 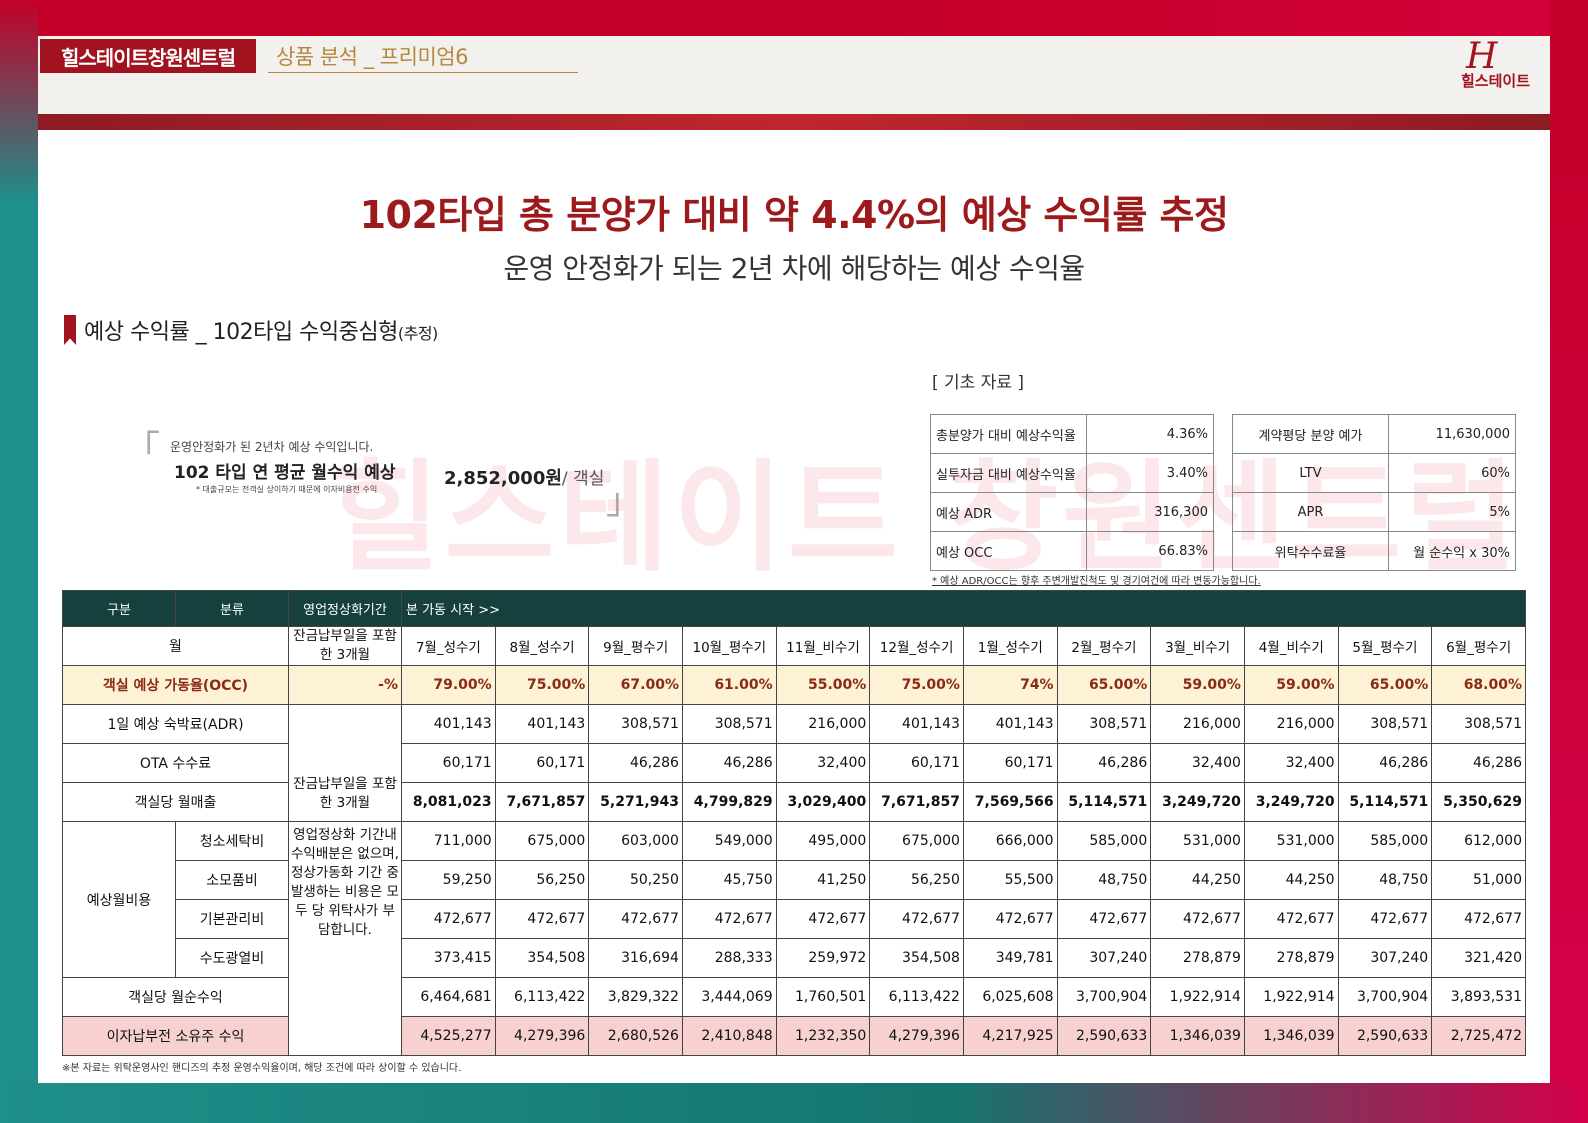 I want to click on page-subtitle: 운영 안정화가 되는 2년 차에 해당하는 예상 수익율, so click(x=794, y=268).